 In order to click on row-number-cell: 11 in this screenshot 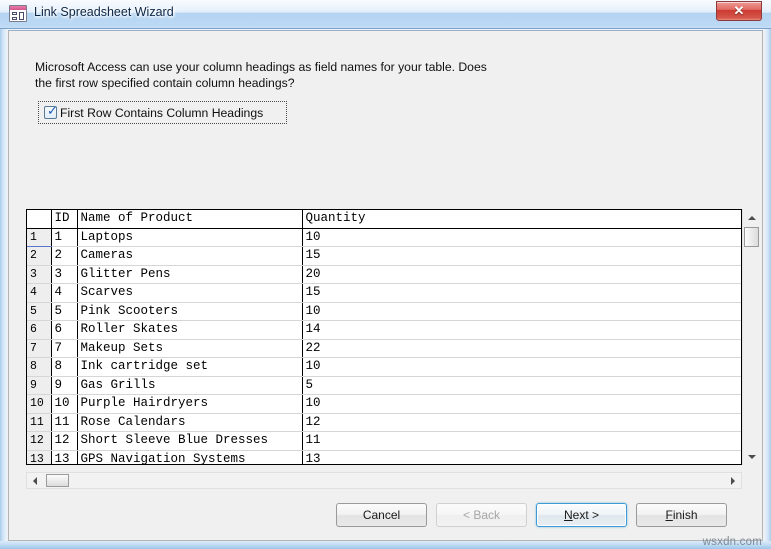, I will do `click(39, 422)`.